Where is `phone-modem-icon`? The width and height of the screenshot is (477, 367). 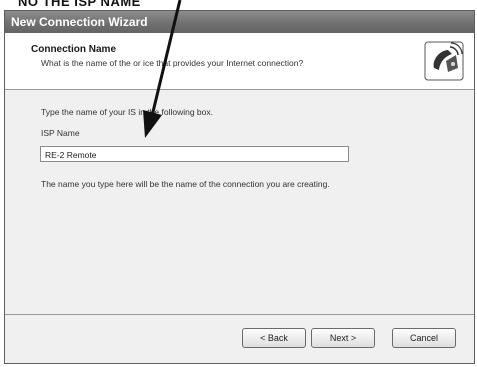
phone-modem-icon is located at coordinates (444, 61).